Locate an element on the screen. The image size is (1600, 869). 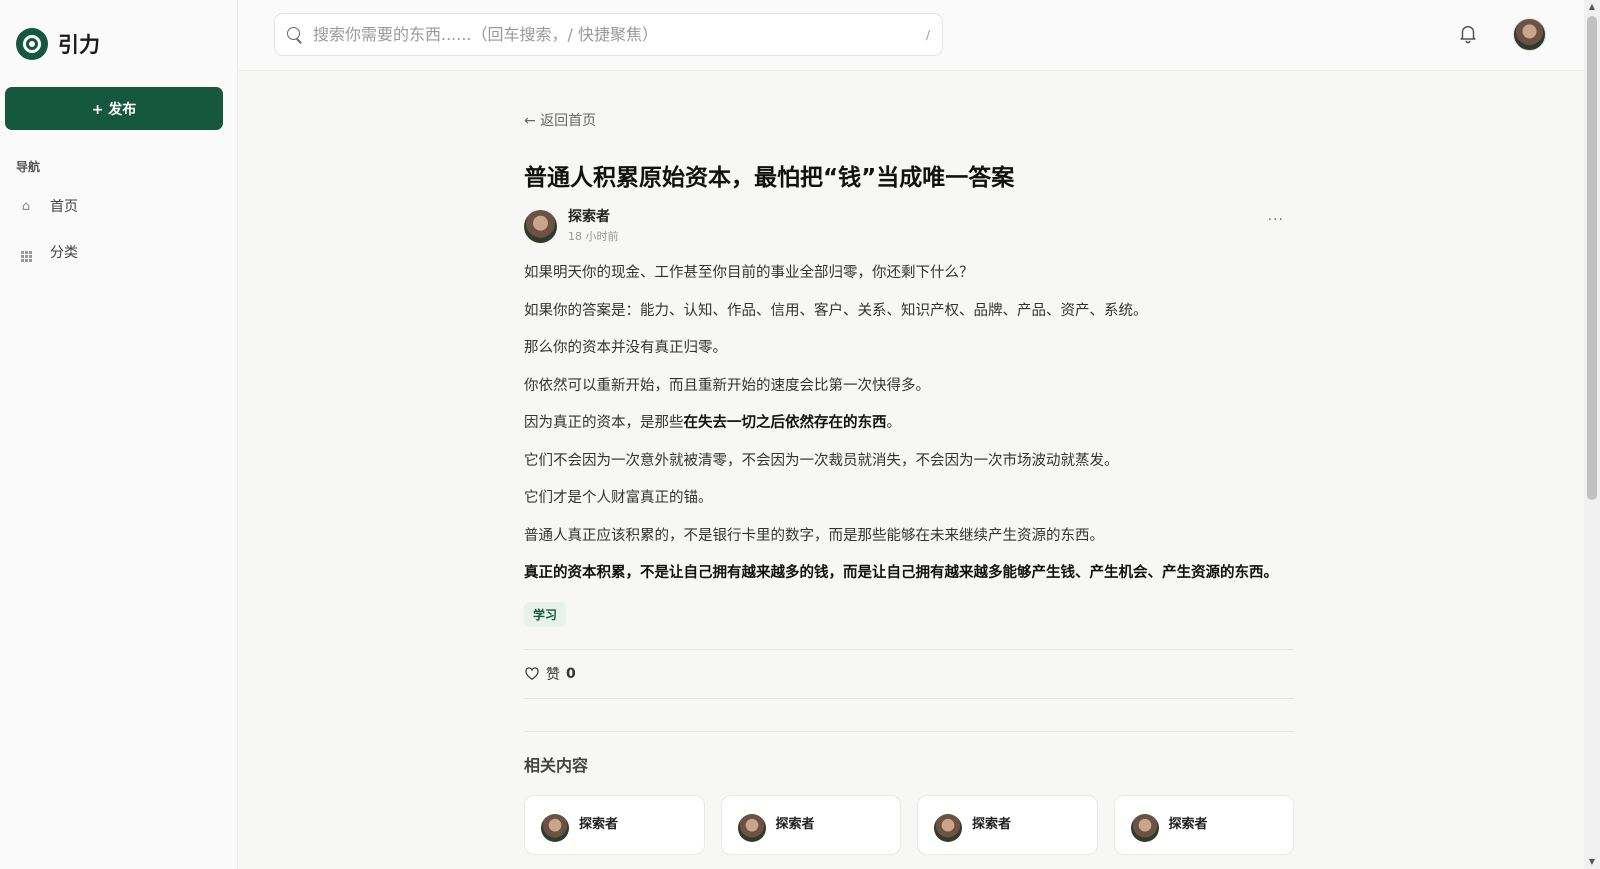
search-icon is located at coordinates (295, 34).